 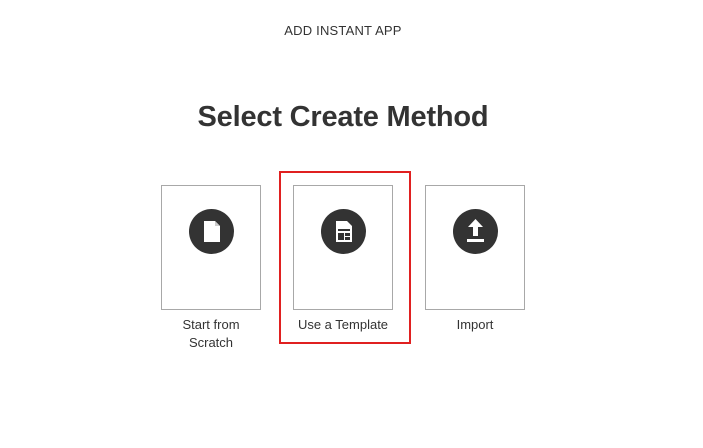 I want to click on upload-icon, so click(x=475, y=231).